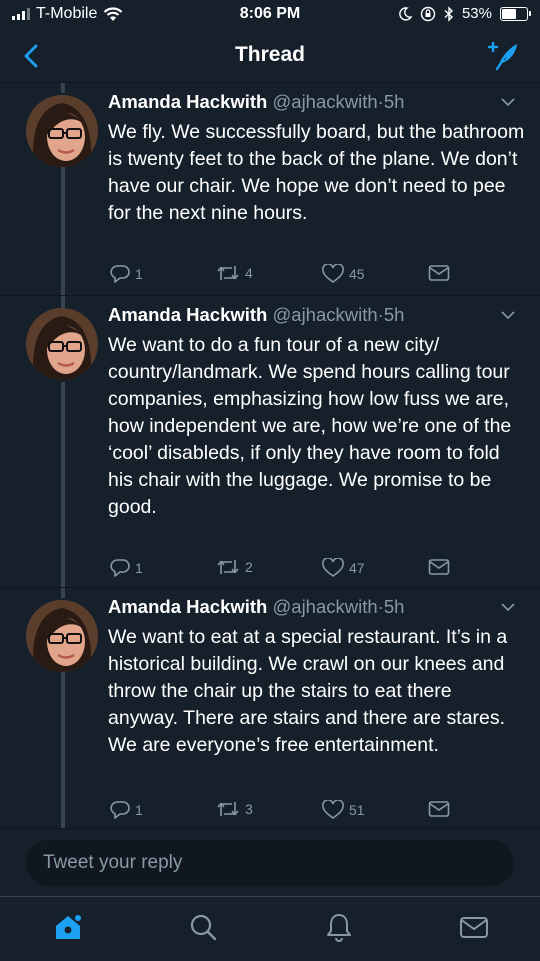  I want to click on retweet-count: 4, so click(249, 273).